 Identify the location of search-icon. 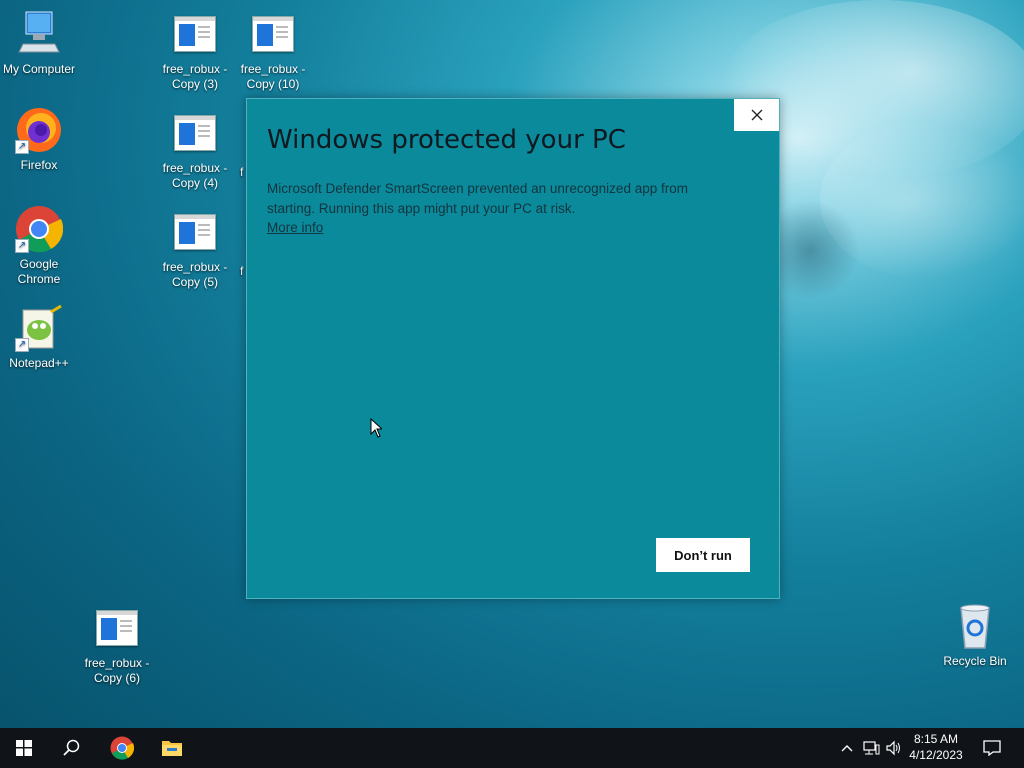
(71, 747).